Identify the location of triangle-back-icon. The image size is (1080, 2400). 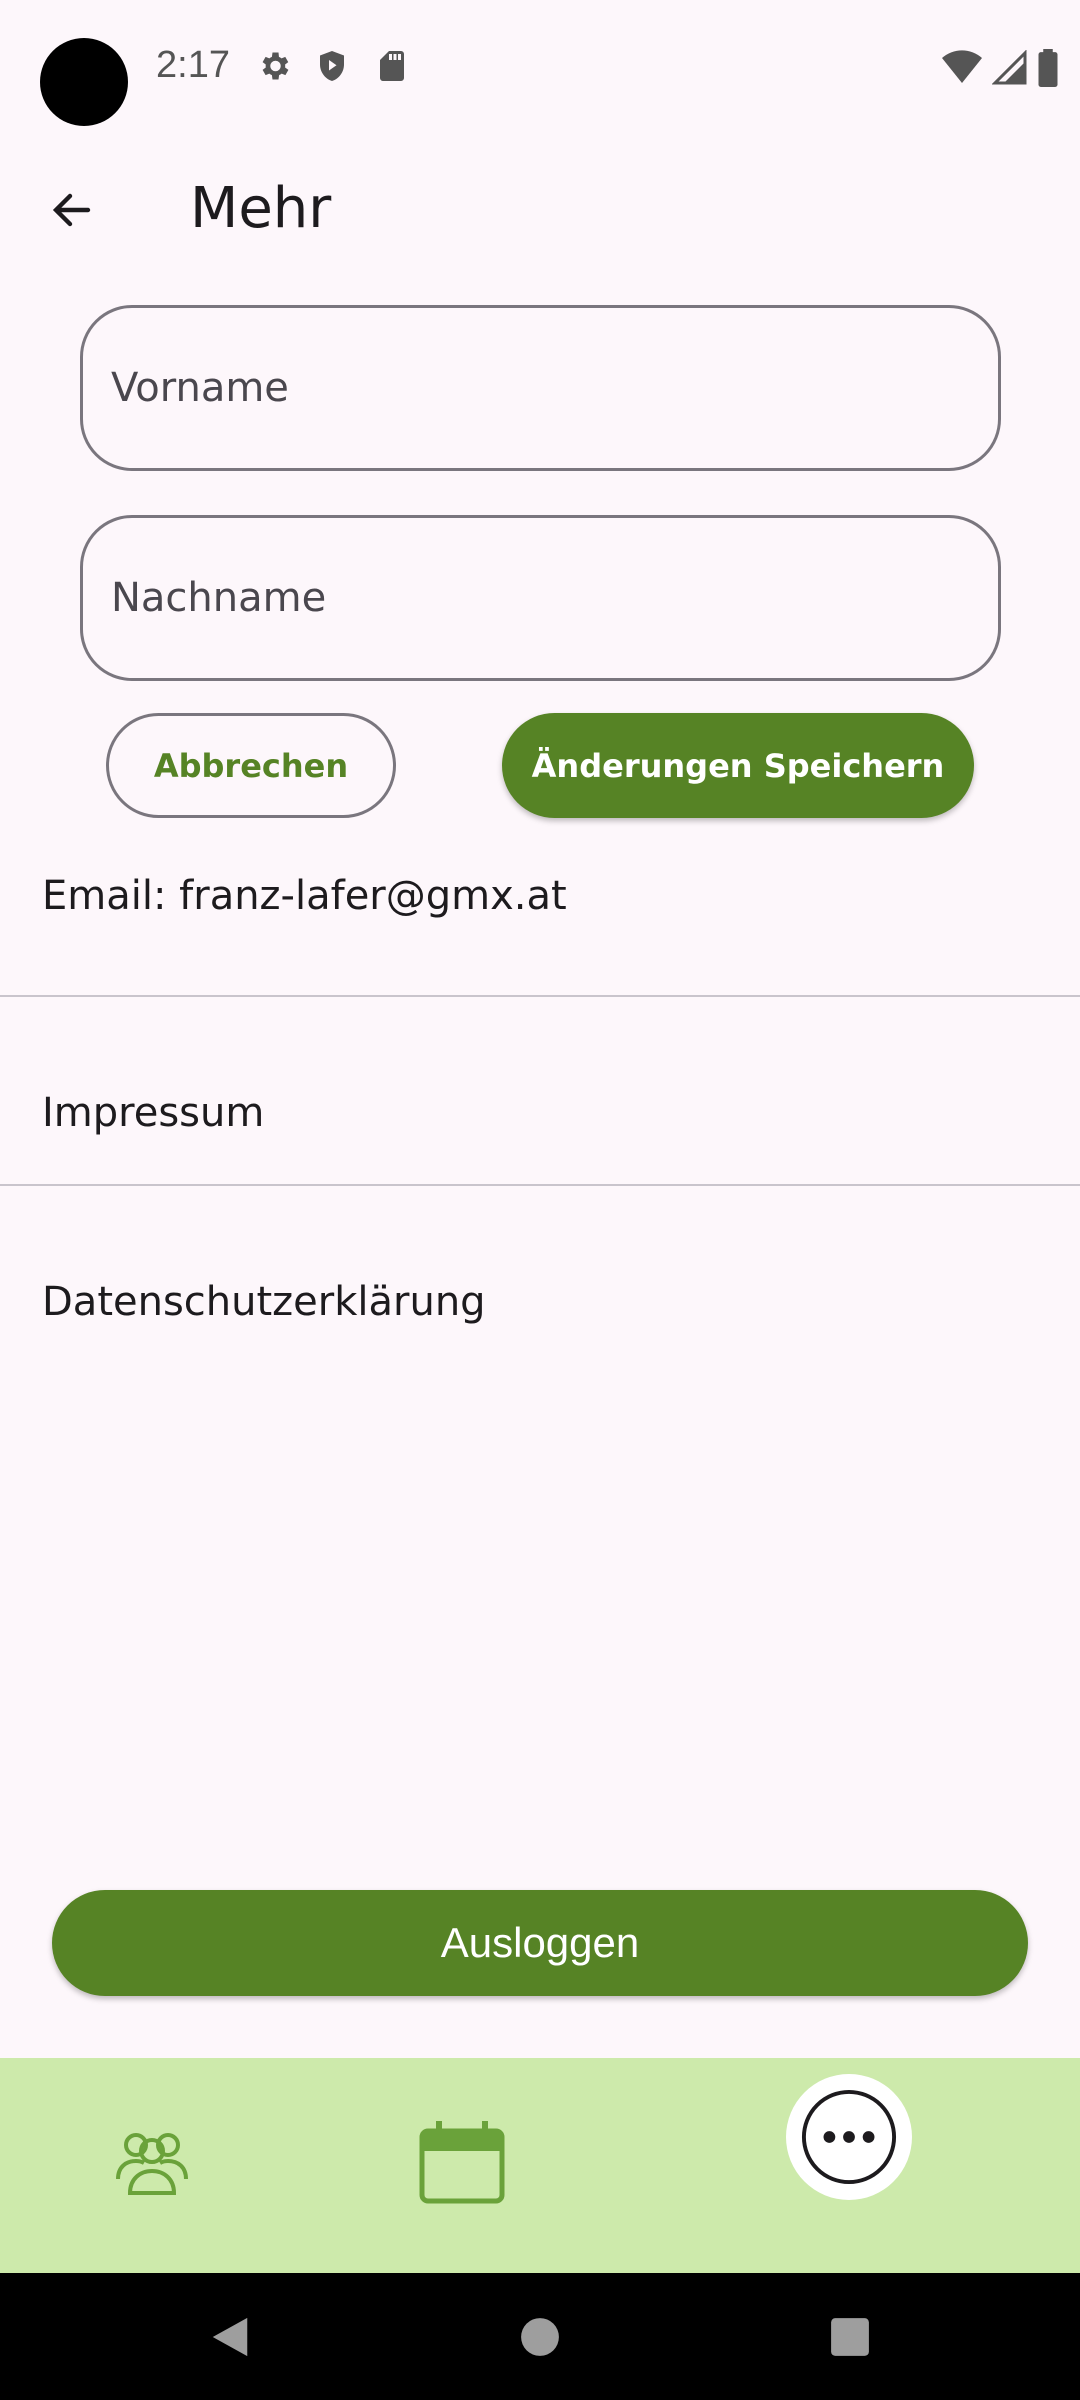
(230, 2336).